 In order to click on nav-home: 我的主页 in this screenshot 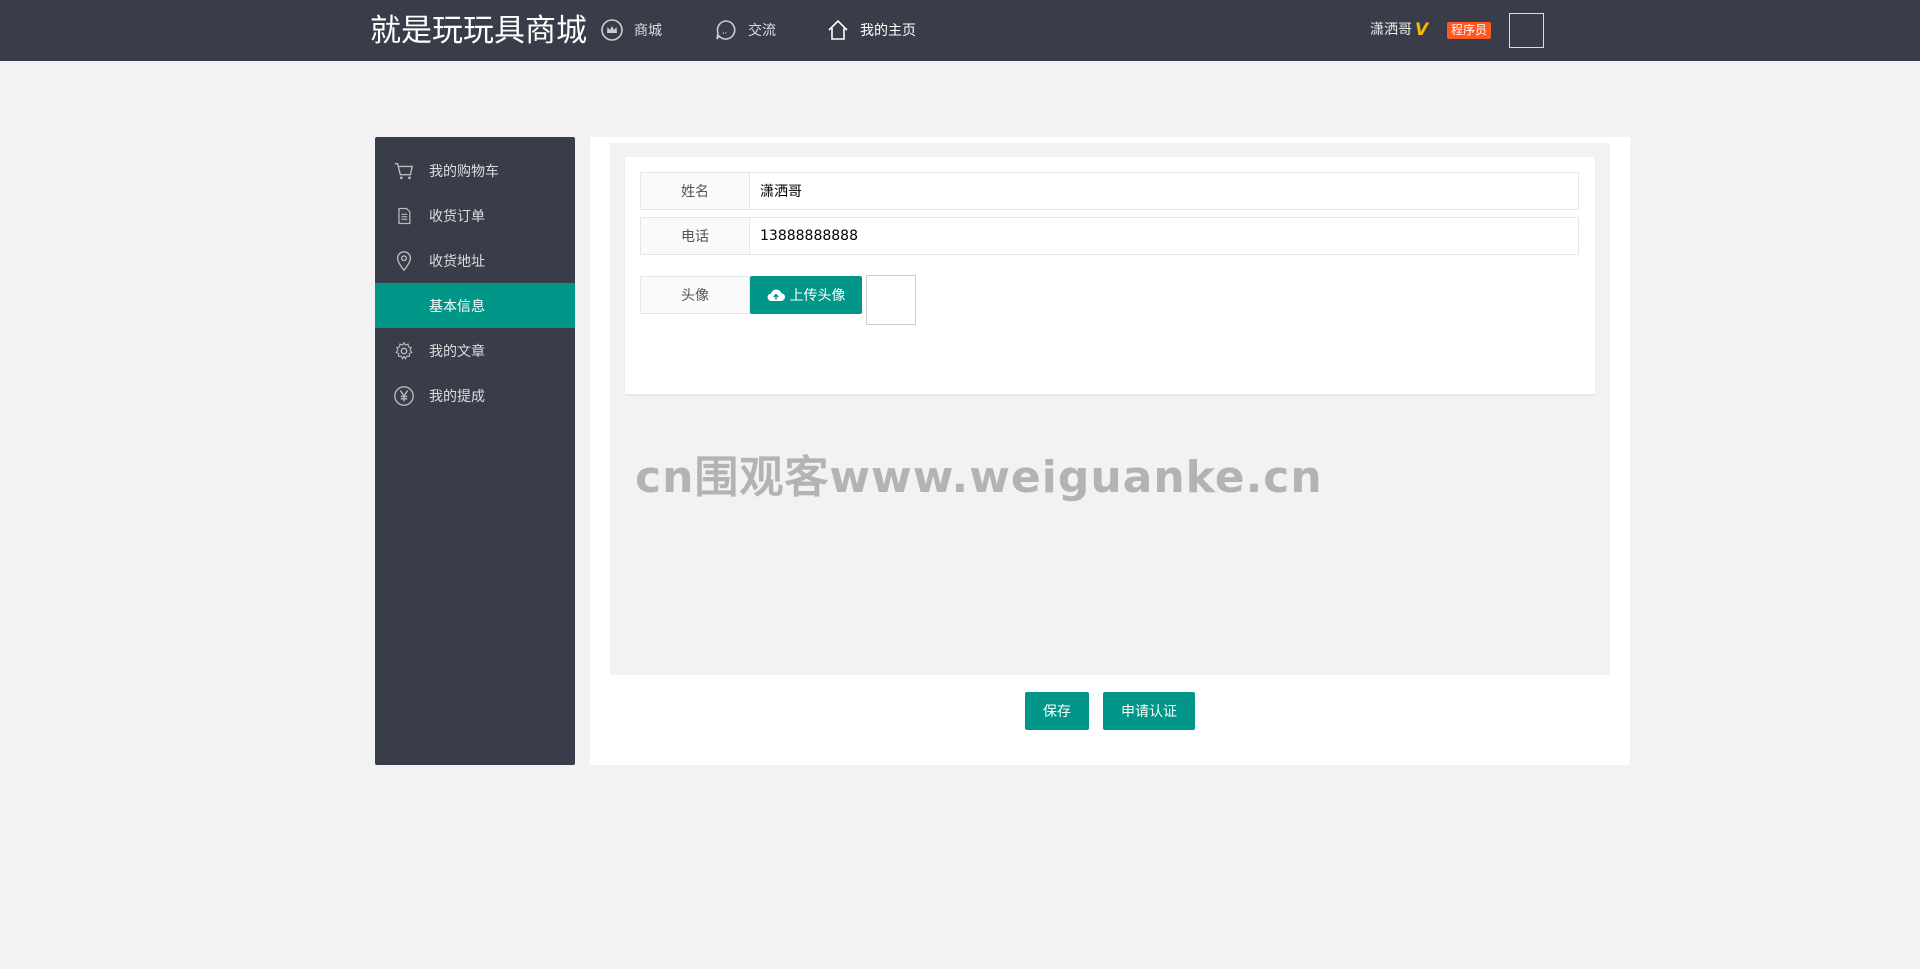, I will do `click(870, 30)`.